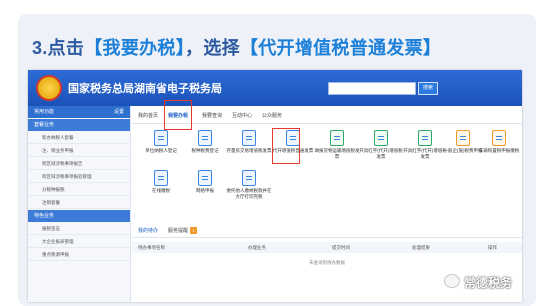 The height and width of the screenshot is (306, 554). I want to click on wechat-logo-icon, so click(452, 281).